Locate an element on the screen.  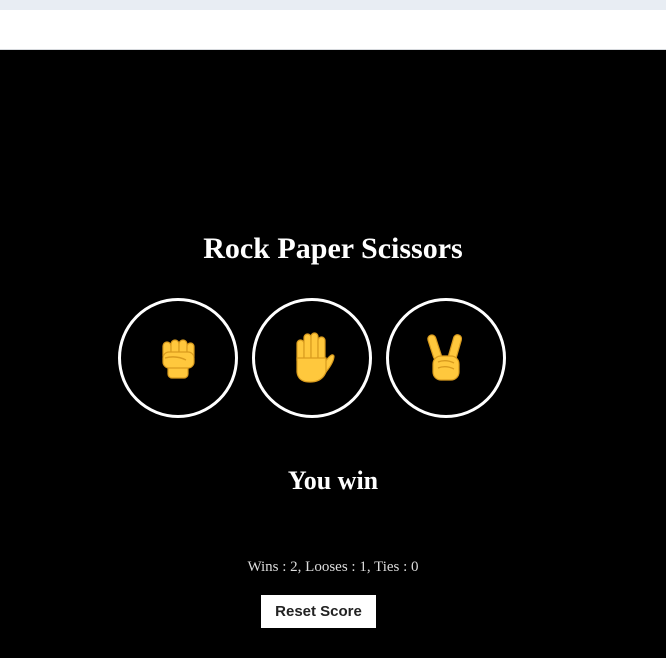
rock-button is located at coordinates (178, 358).